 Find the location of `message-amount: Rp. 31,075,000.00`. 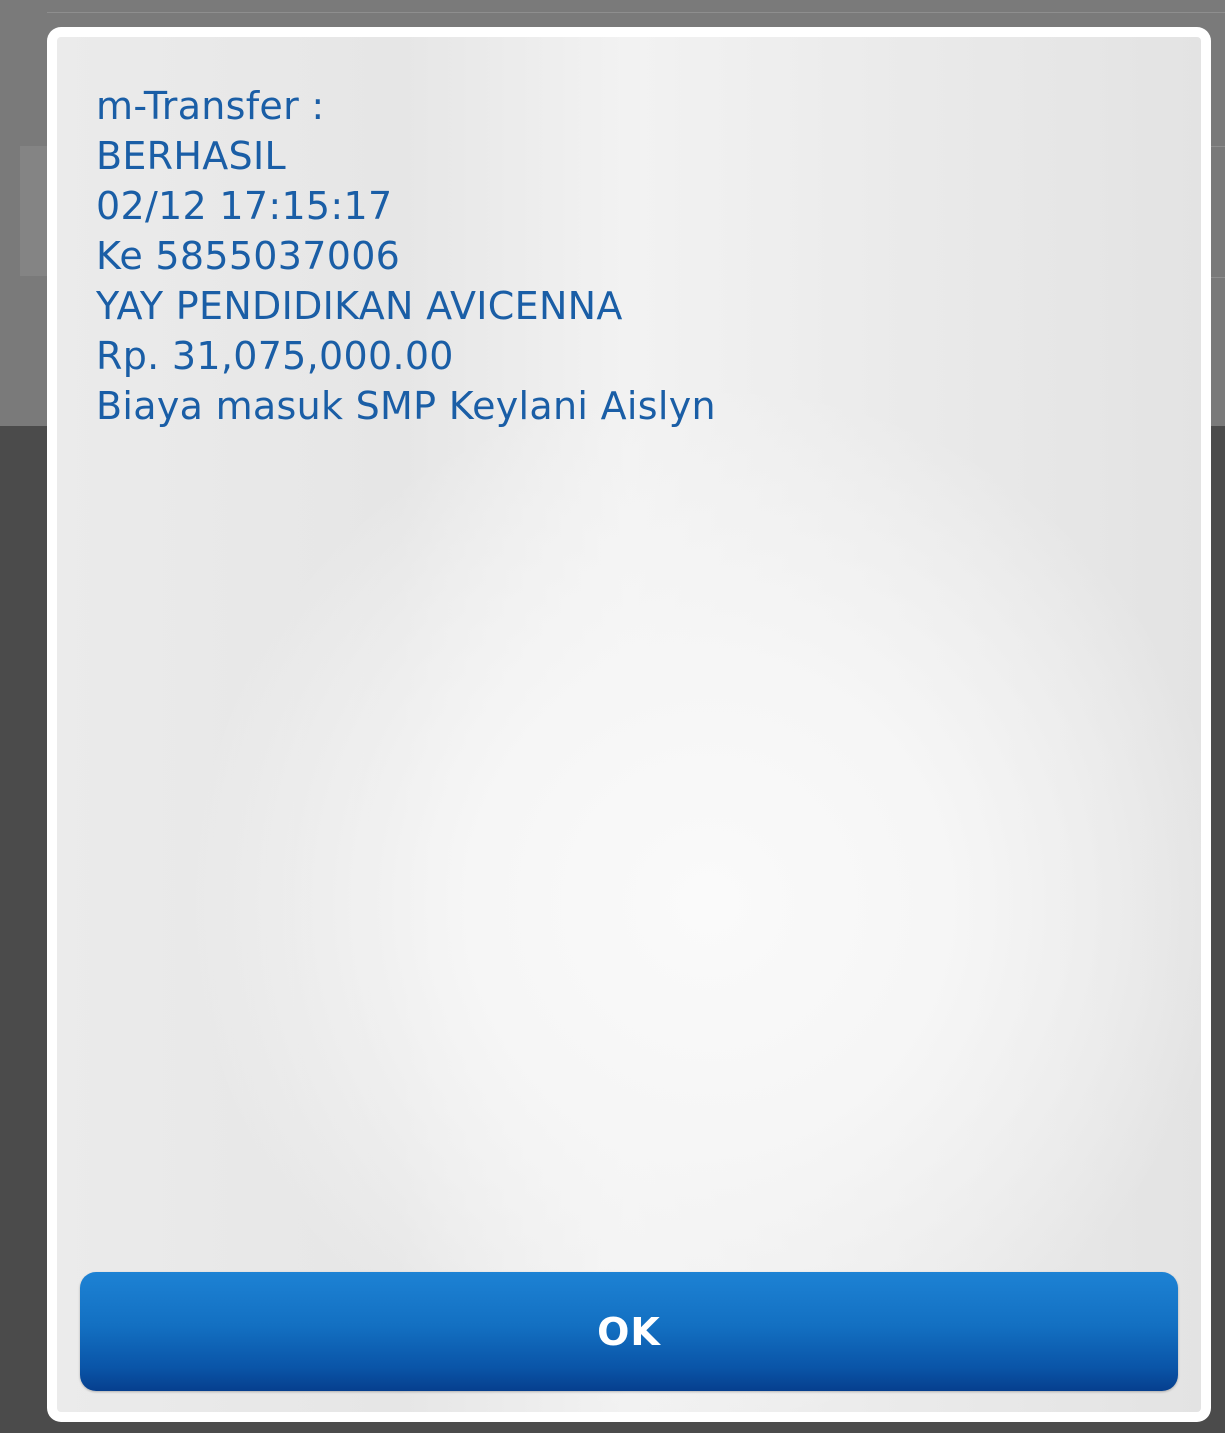

message-amount: Rp. 31,075,000.00 is located at coordinates (275, 356).